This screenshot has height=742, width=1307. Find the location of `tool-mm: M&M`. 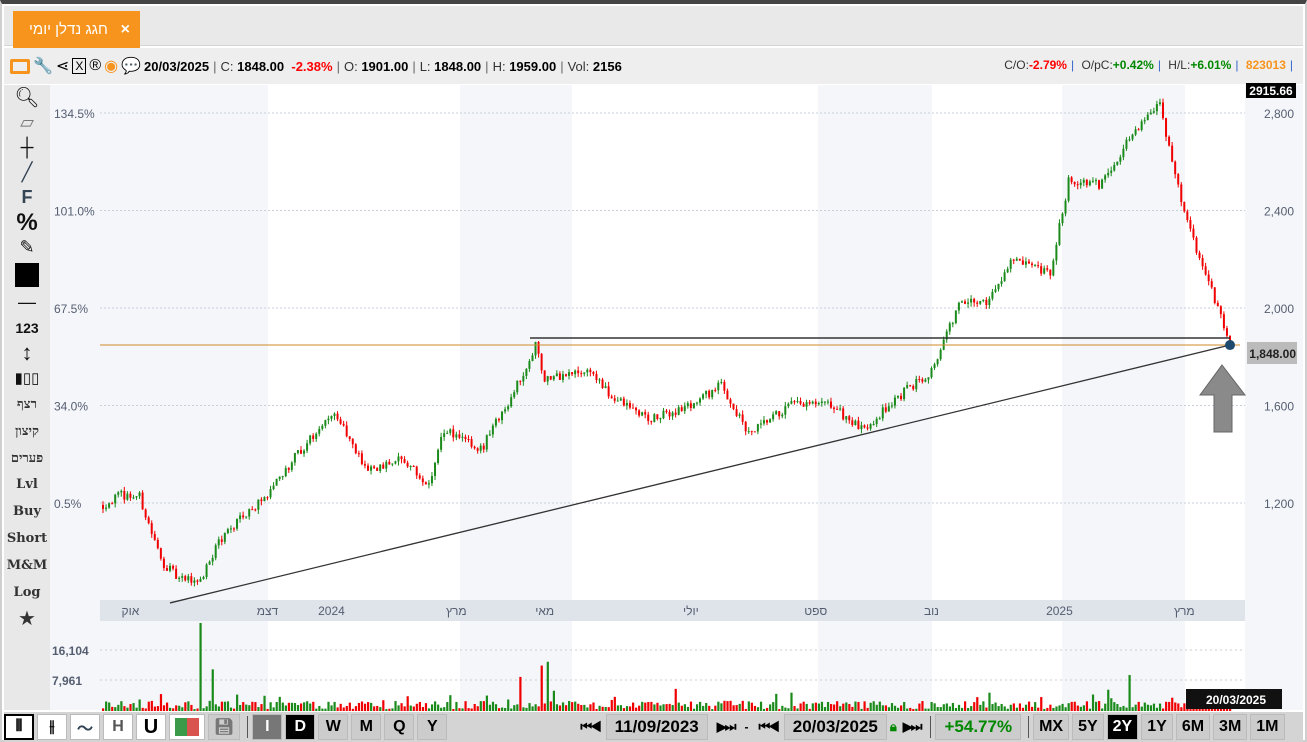

tool-mm: M&M is located at coordinates (27, 565).